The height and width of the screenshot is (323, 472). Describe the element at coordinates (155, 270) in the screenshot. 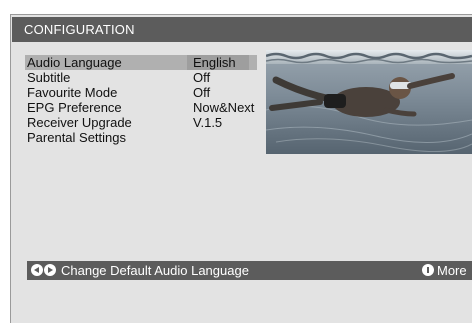

I see `help-text: Change Default Audio Language` at that location.